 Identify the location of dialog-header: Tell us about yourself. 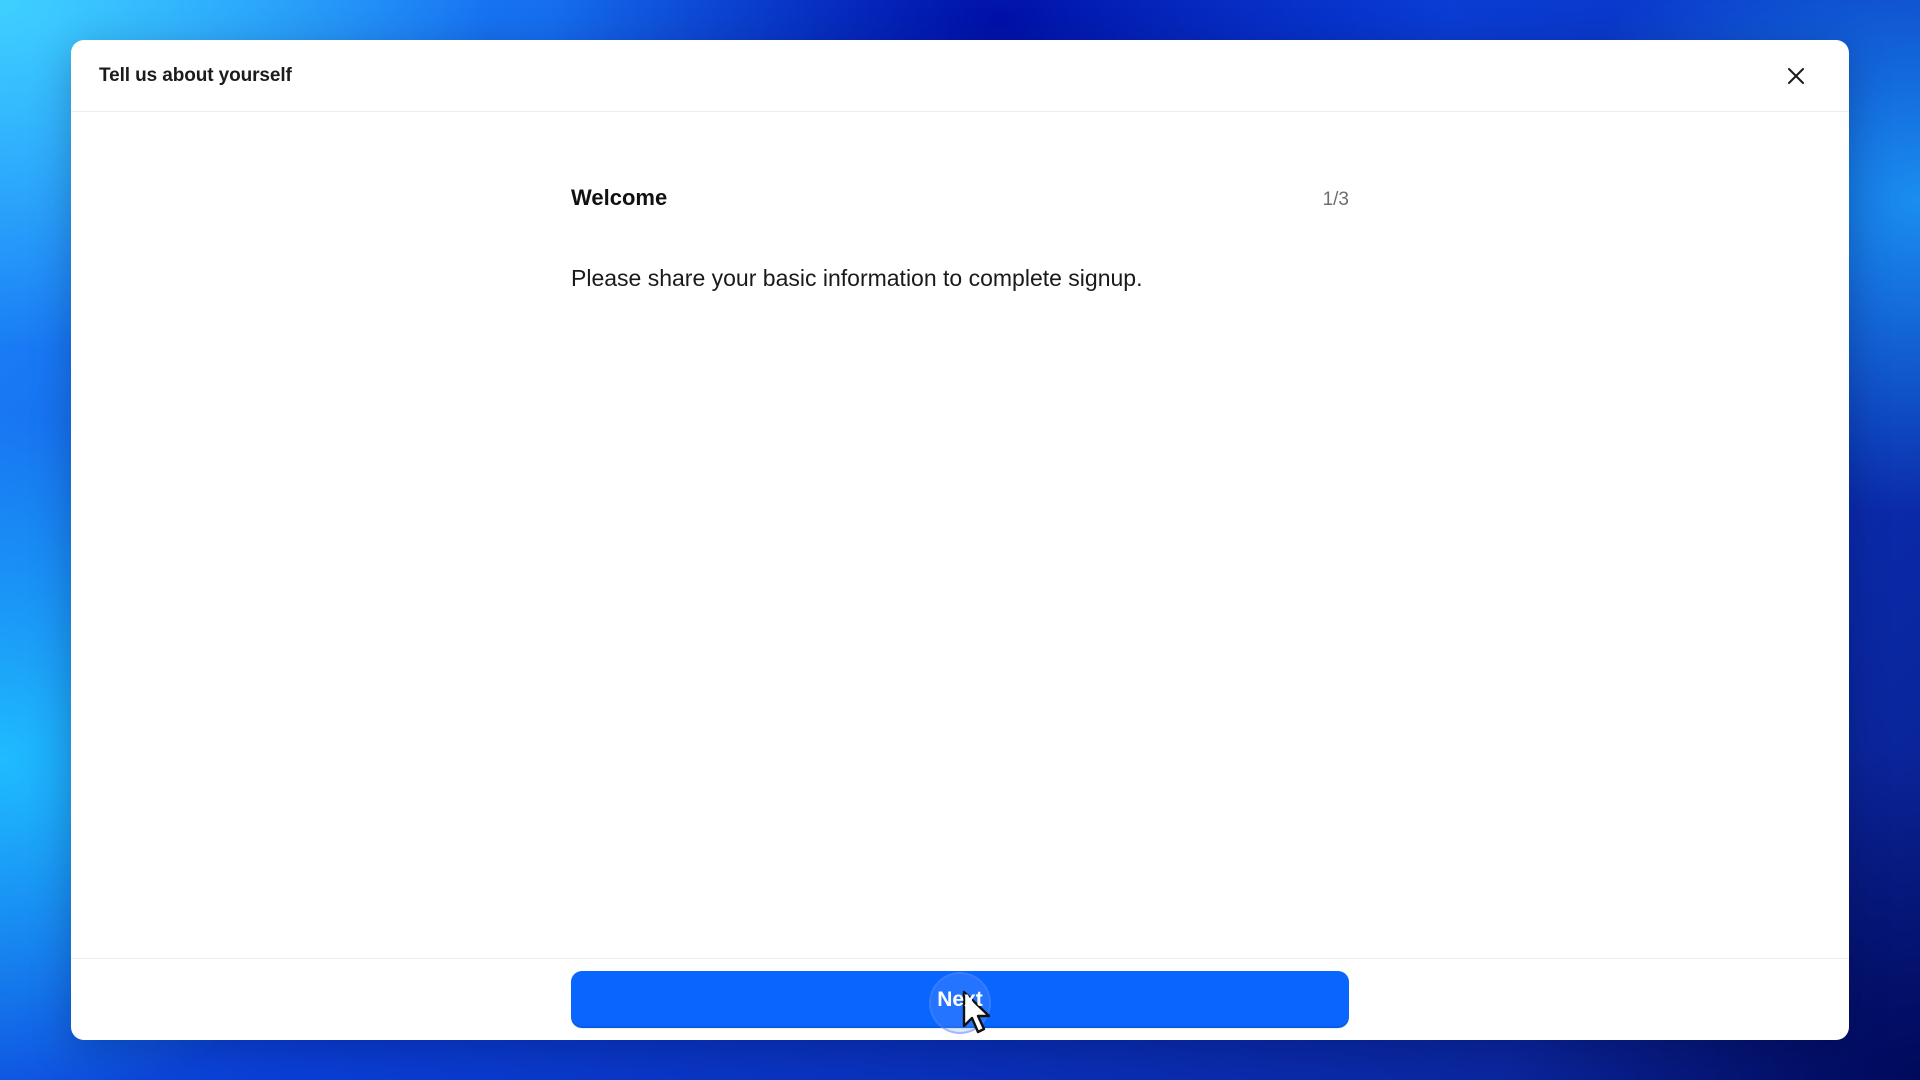
(960, 76).